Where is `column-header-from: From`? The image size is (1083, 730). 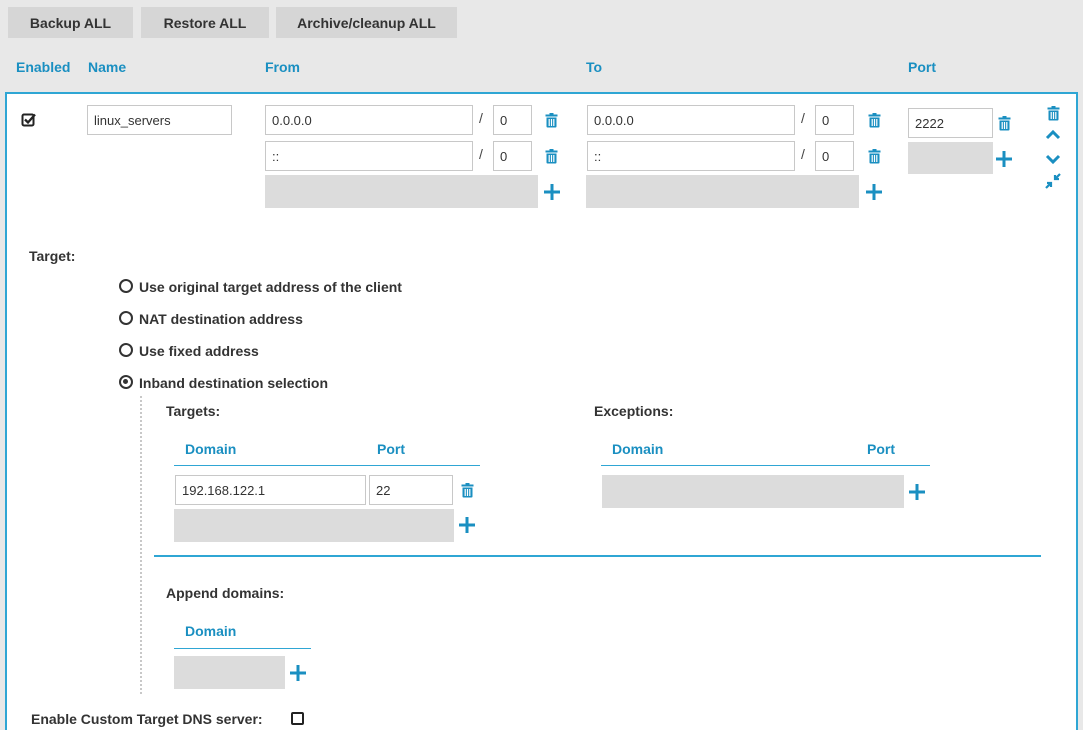 column-header-from: From is located at coordinates (282, 67).